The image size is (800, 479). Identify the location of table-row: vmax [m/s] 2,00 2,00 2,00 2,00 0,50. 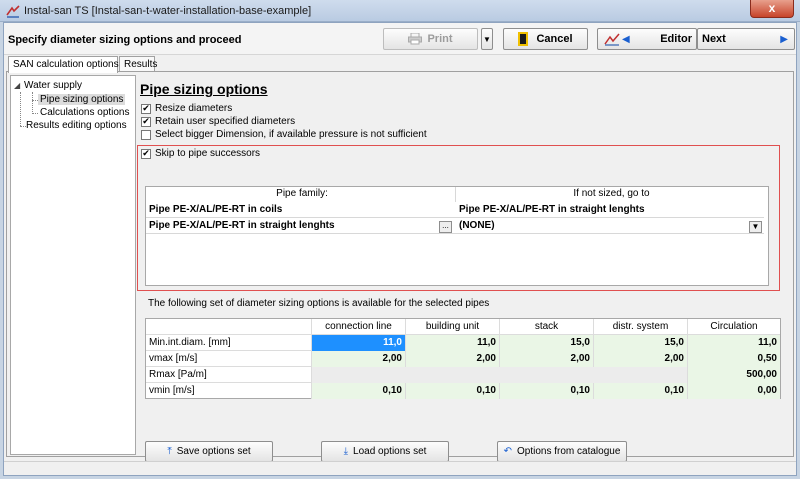
(463, 359).